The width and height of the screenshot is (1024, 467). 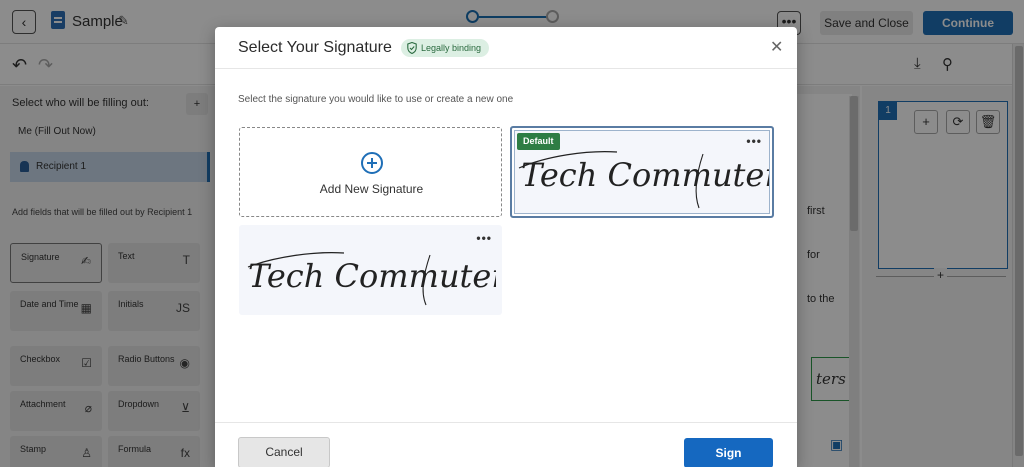 I want to click on modal-title: Select Your Signature, so click(x=315, y=47).